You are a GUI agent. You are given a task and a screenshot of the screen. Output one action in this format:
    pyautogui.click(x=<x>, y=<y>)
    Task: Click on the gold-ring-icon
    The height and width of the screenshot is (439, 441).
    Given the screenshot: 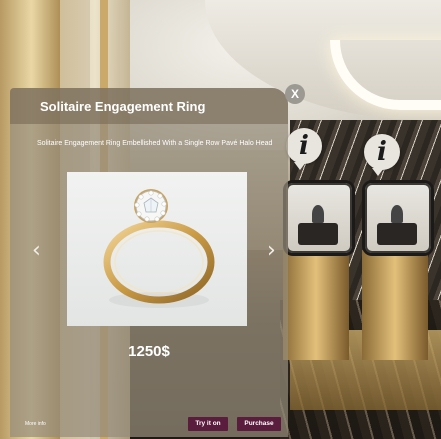 What is the action you would take?
    pyautogui.click(x=159, y=248)
    